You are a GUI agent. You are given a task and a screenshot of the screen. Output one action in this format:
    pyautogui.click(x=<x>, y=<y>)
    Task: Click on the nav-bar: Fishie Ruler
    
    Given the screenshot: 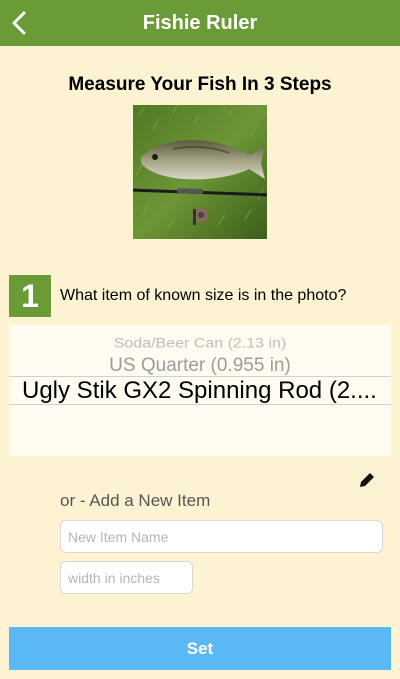 What is the action you would take?
    pyautogui.click(x=200, y=23)
    